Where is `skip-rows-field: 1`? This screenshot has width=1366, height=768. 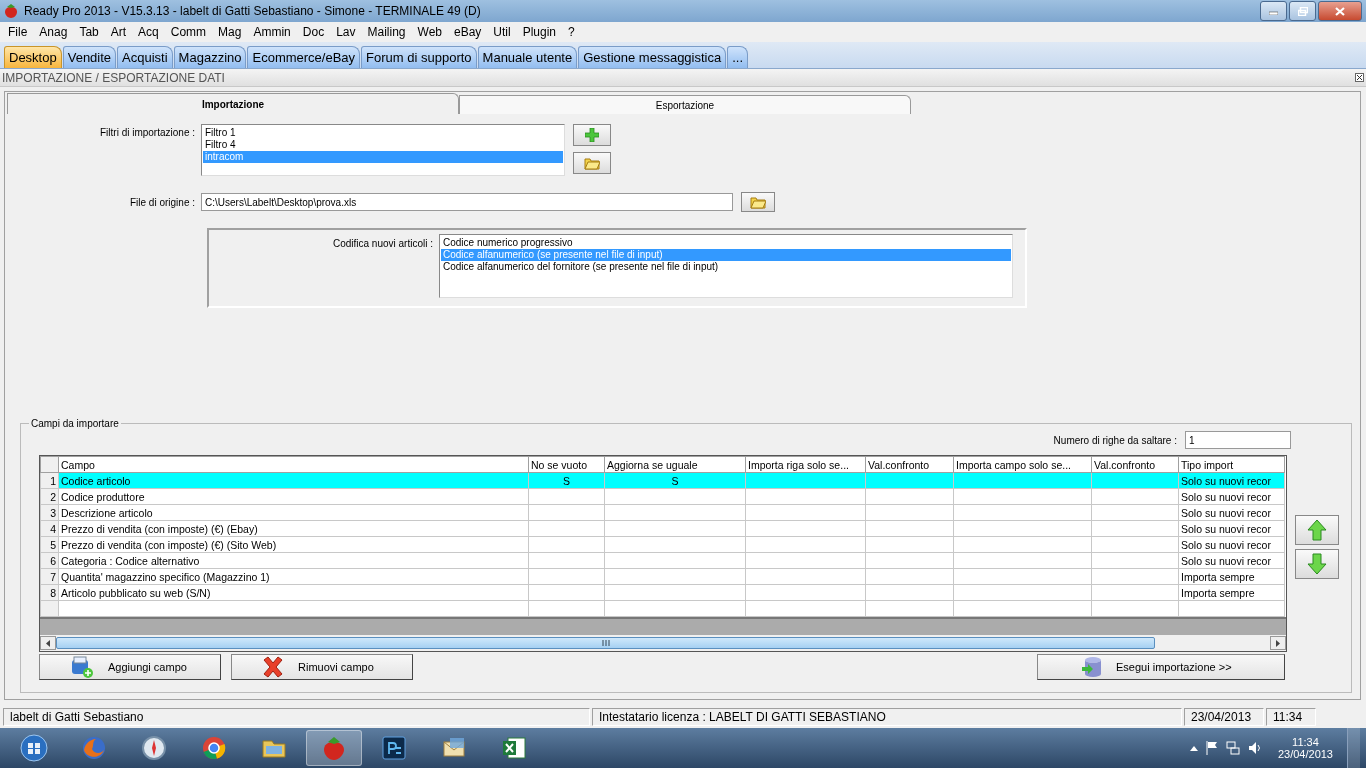
skip-rows-field: 1 is located at coordinates (1238, 440).